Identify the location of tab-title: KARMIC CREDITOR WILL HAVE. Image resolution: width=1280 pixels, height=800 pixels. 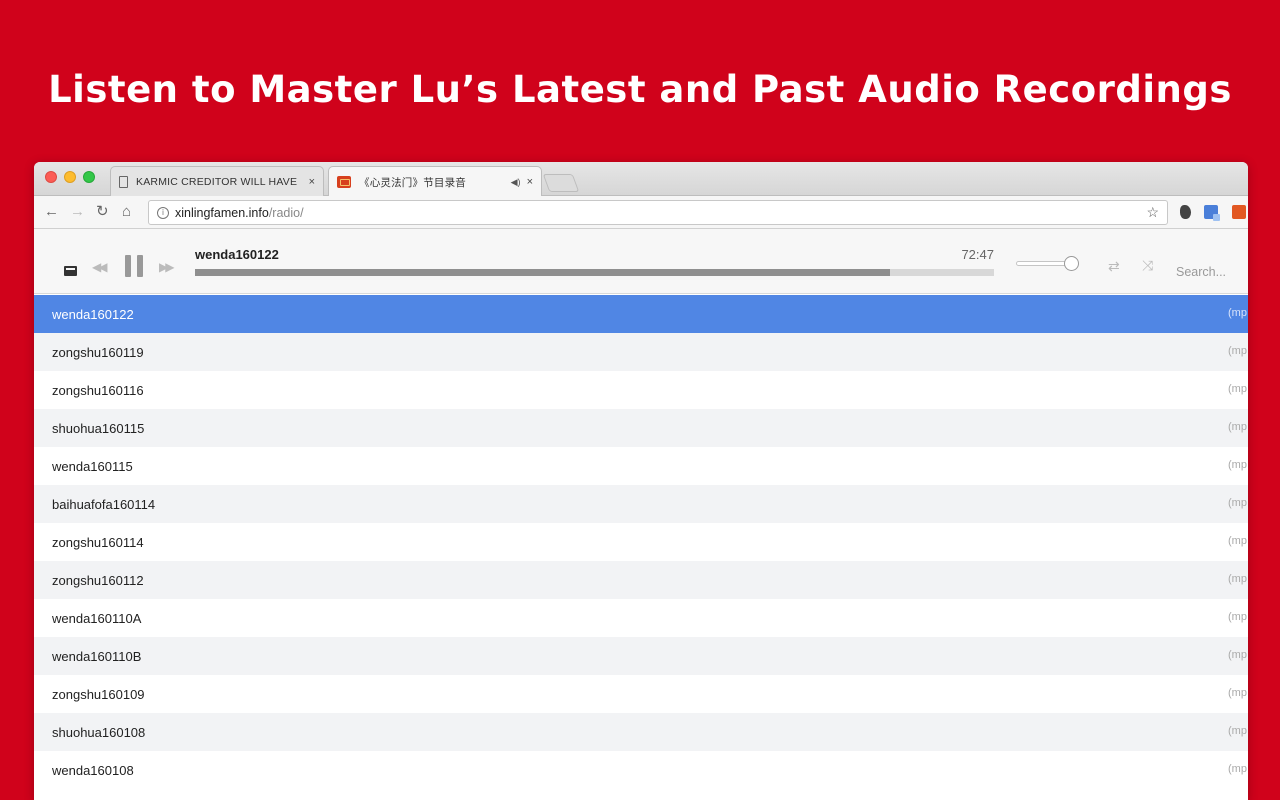
(217, 181).